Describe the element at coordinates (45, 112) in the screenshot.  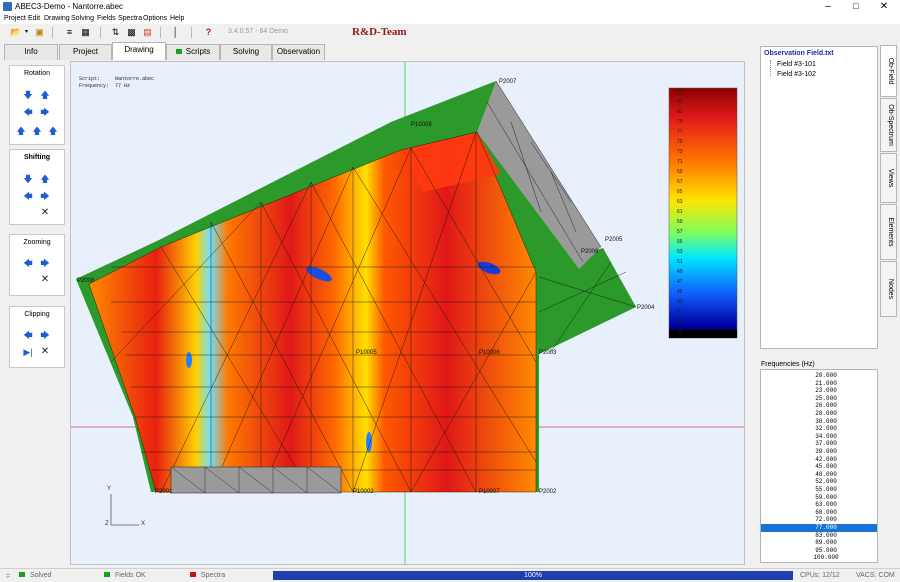
I see `rotate-right-icon: 🡆` at that location.